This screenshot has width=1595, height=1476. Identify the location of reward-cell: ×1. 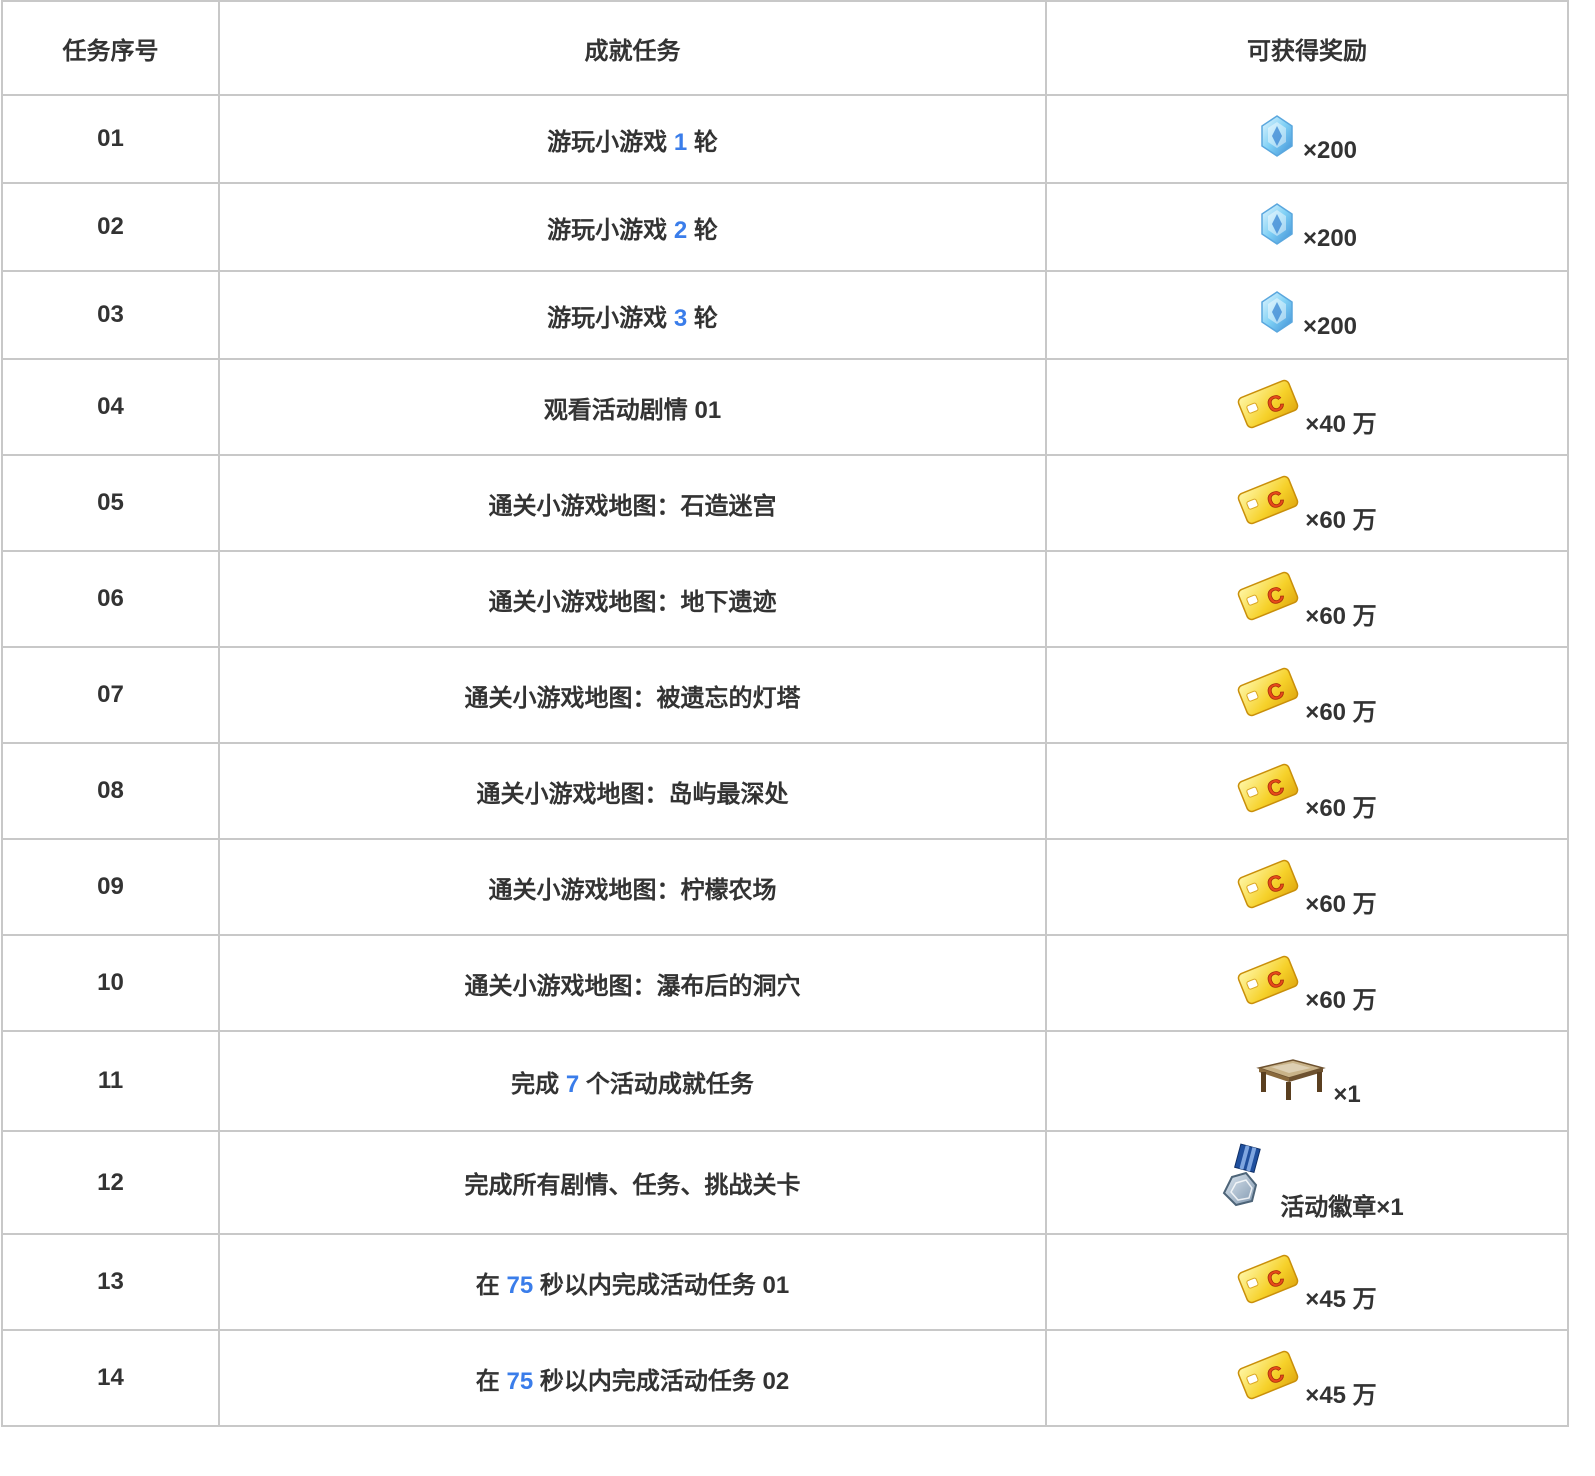
(1307, 1081).